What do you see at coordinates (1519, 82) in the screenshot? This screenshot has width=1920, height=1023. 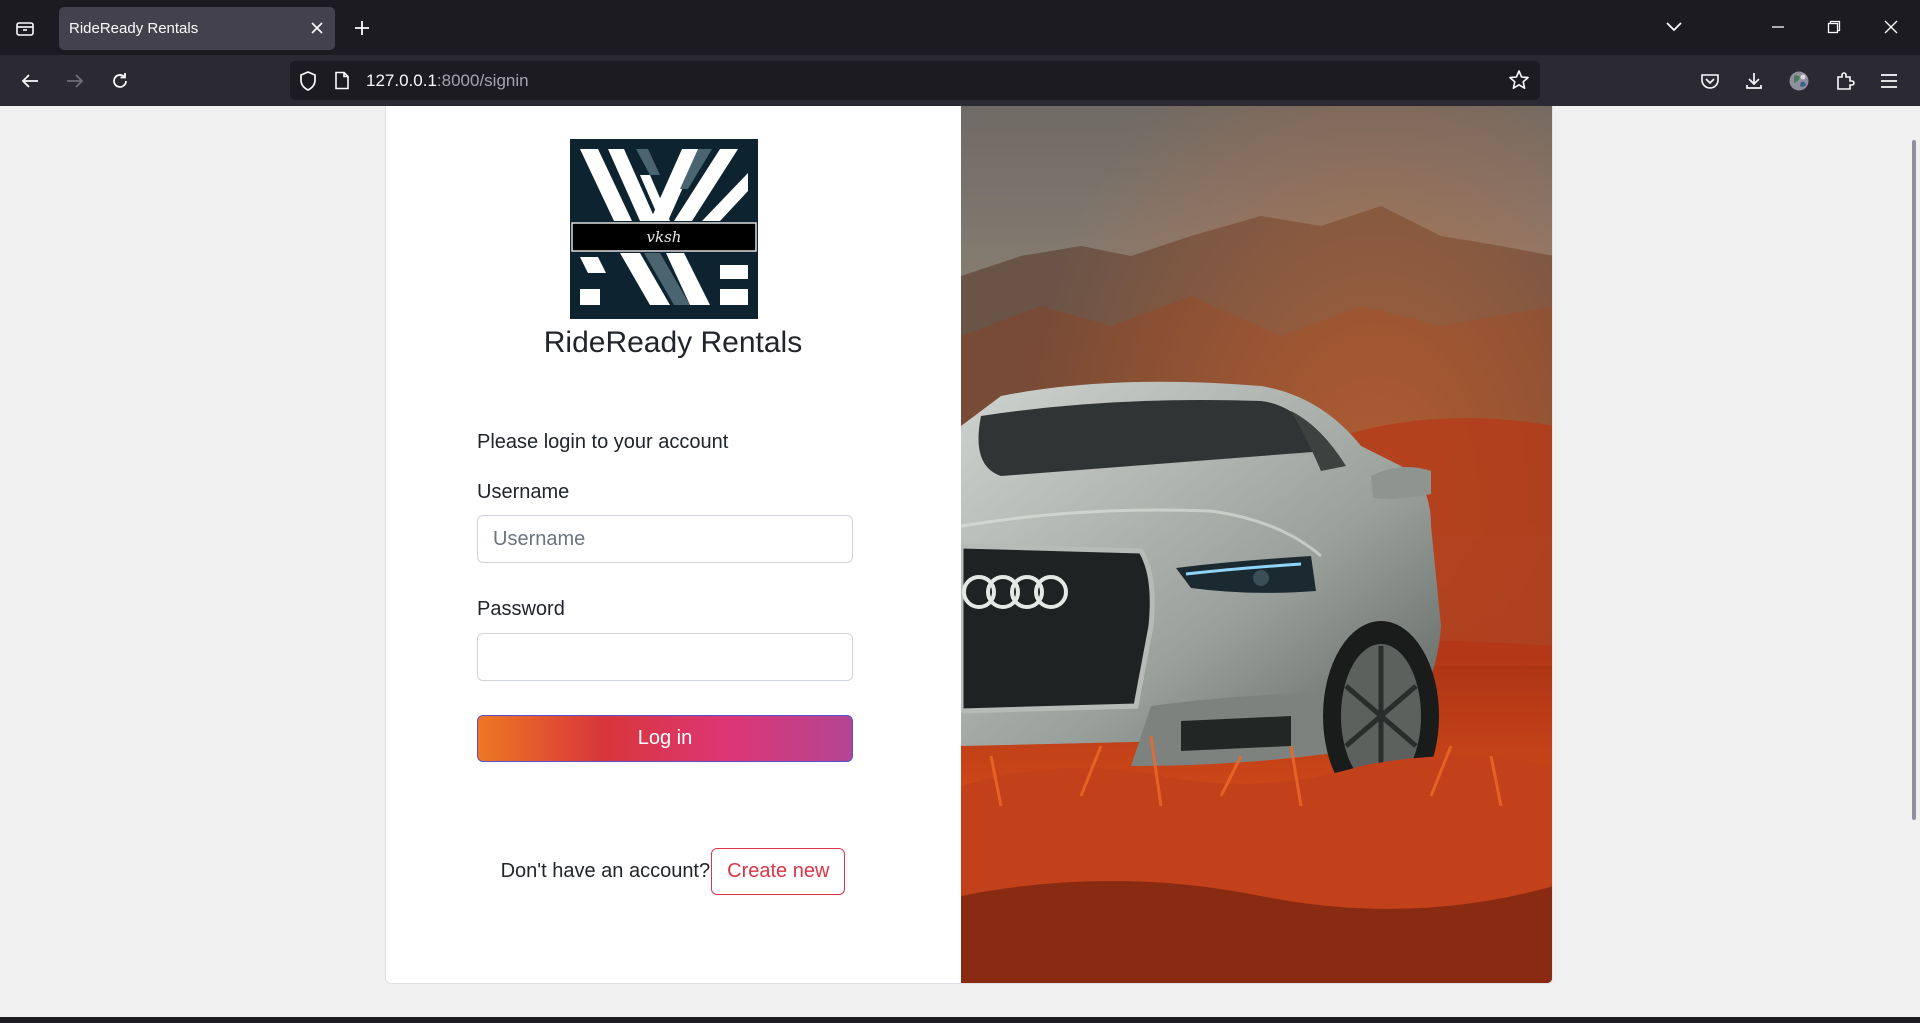 I see `star-icon` at bounding box center [1519, 82].